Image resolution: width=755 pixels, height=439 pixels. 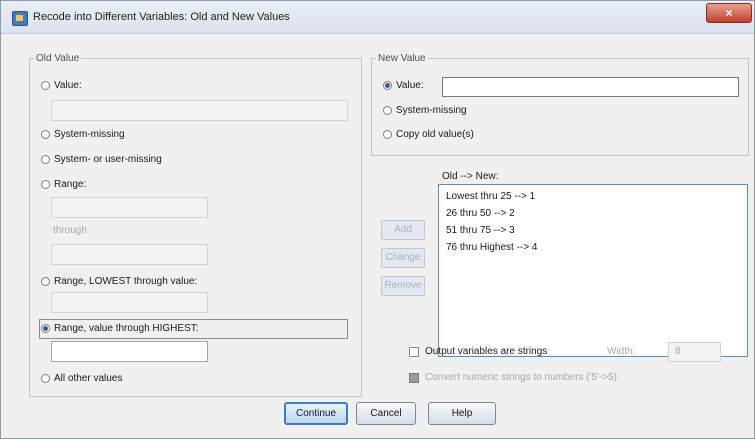 What do you see at coordinates (89, 134) in the screenshot?
I see `old-system-missing-label: System-missing` at bounding box center [89, 134].